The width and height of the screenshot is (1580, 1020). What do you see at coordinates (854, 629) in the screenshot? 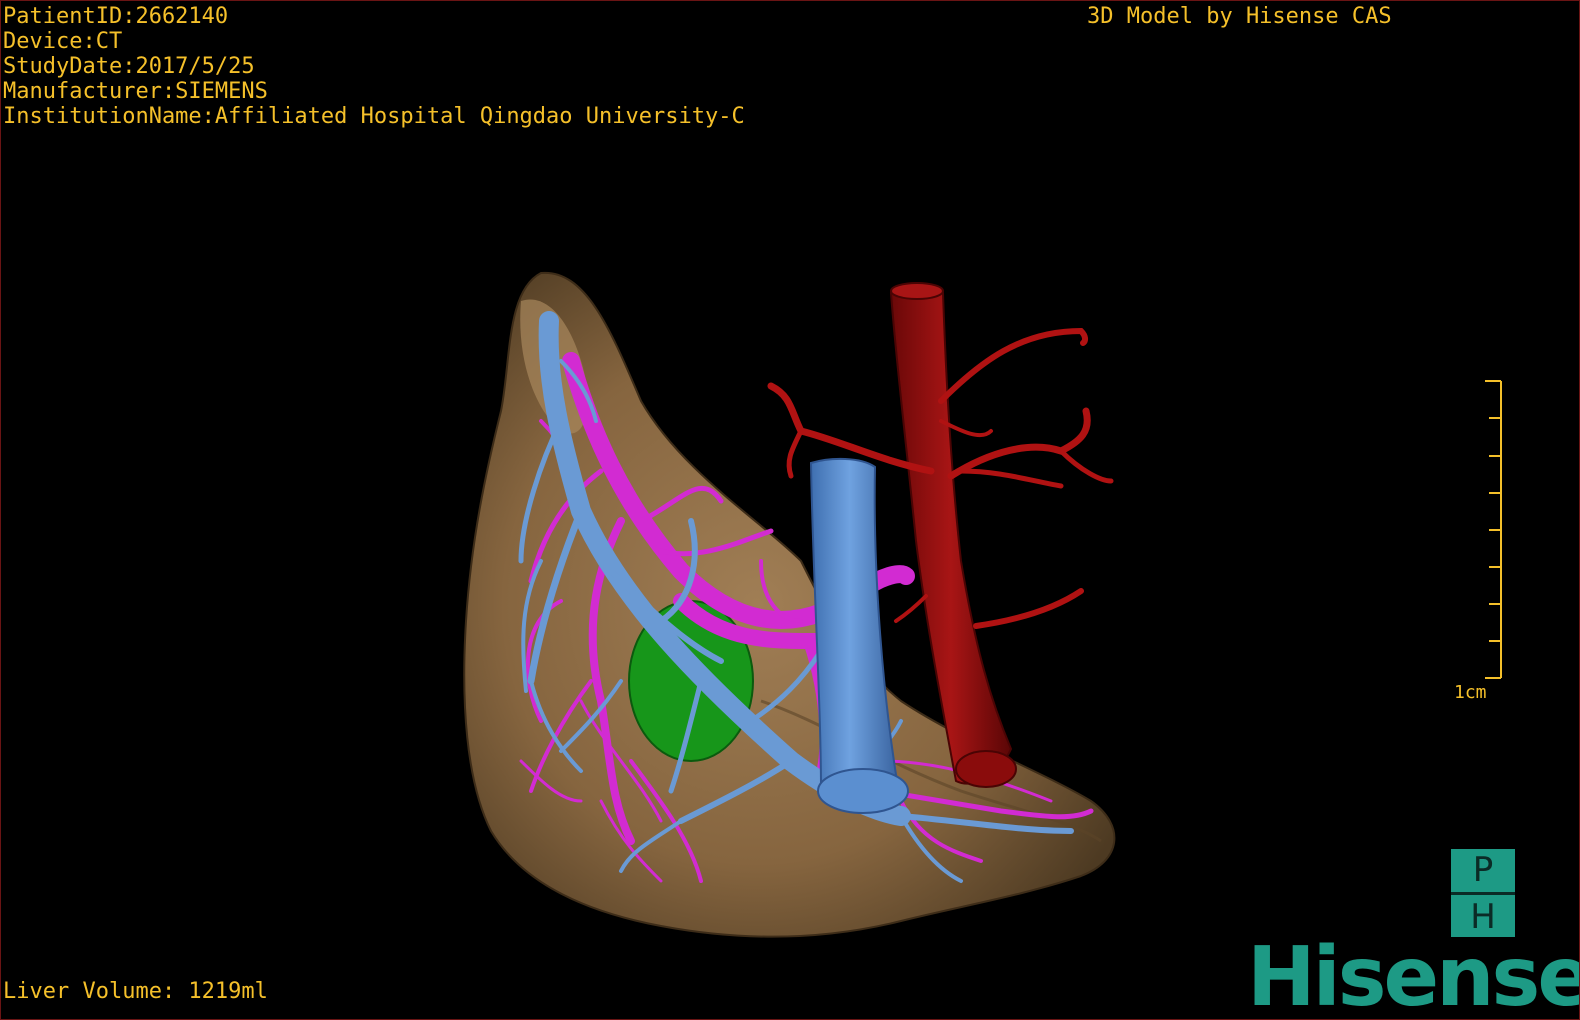
I see `inferior-vena-cava` at bounding box center [854, 629].